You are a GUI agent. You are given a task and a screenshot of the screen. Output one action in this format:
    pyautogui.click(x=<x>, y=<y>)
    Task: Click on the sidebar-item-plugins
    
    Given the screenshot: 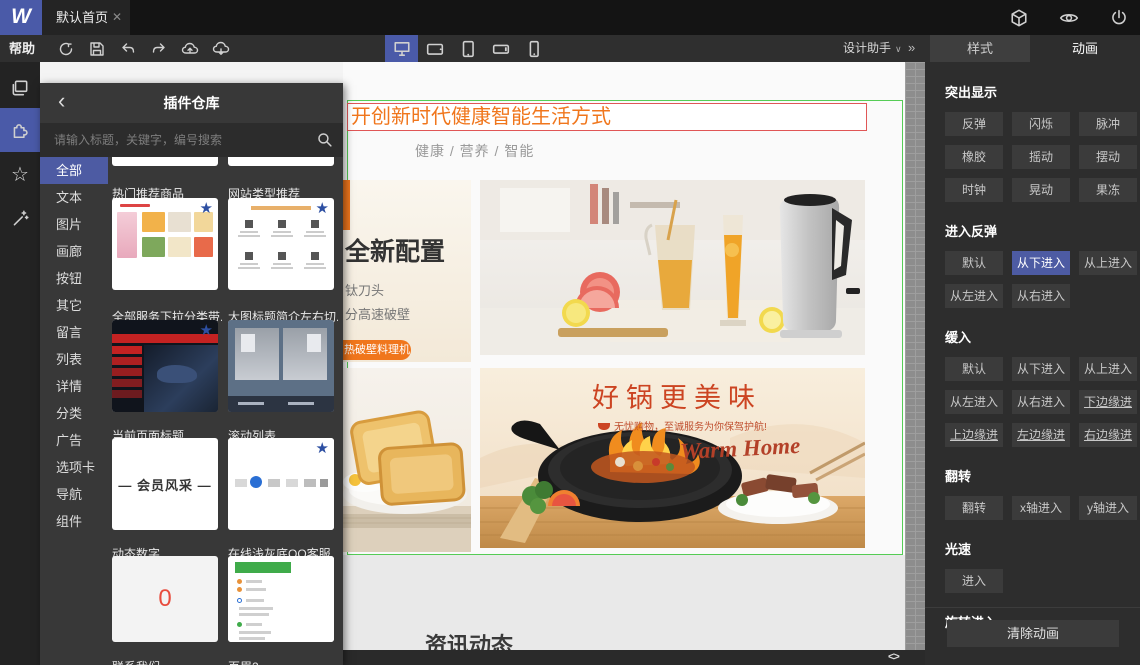 What is the action you would take?
    pyautogui.click(x=20, y=130)
    